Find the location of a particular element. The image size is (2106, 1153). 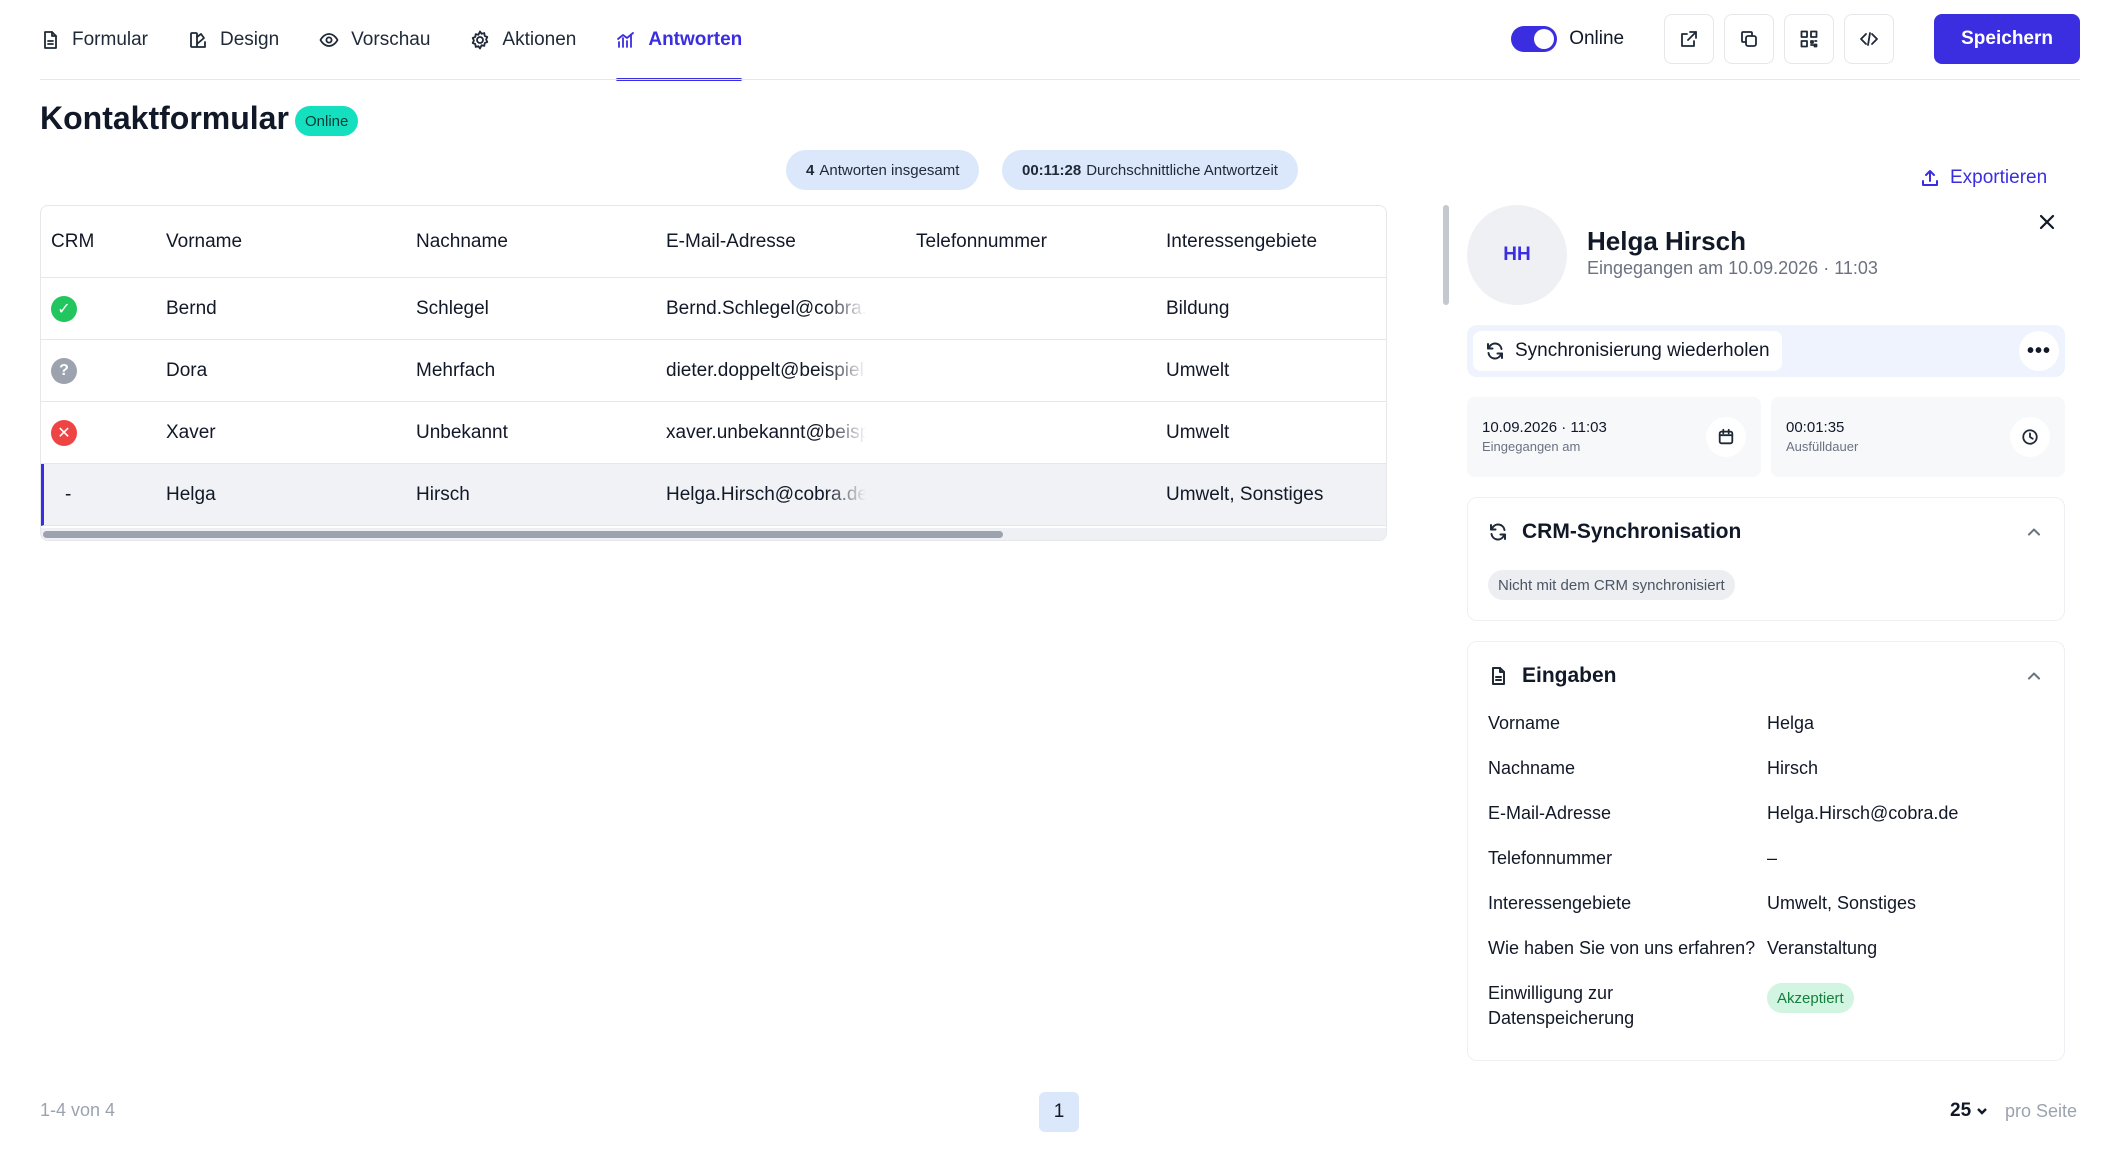

calendar-button is located at coordinates (1726, 437).